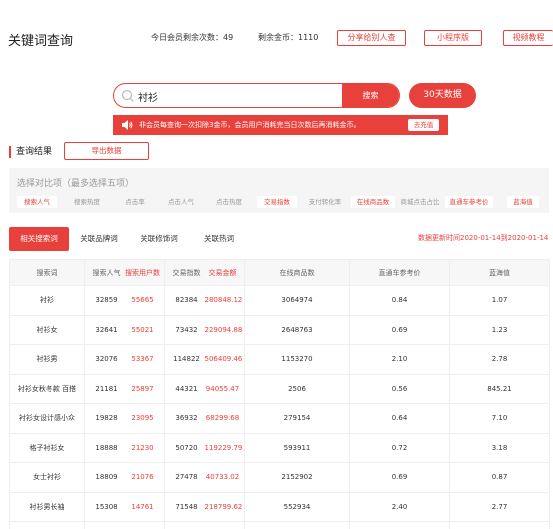 Image resolution: width=553 pixels, height=529 pixels. What do you see at coordinates (373, 202) in the screenshot?
I see `compare-option-online-goods: 在线商品数` at bounding box center [373, 202].